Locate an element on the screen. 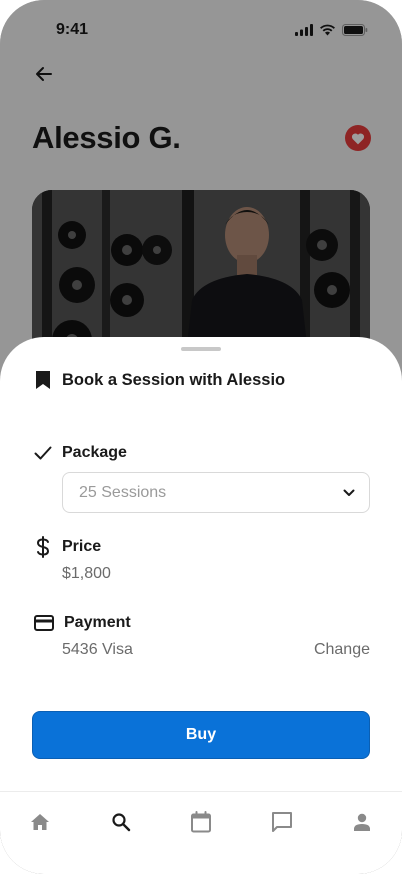 The image size is (402, 874). credit-card-icon is located at coordinates (44, 623).